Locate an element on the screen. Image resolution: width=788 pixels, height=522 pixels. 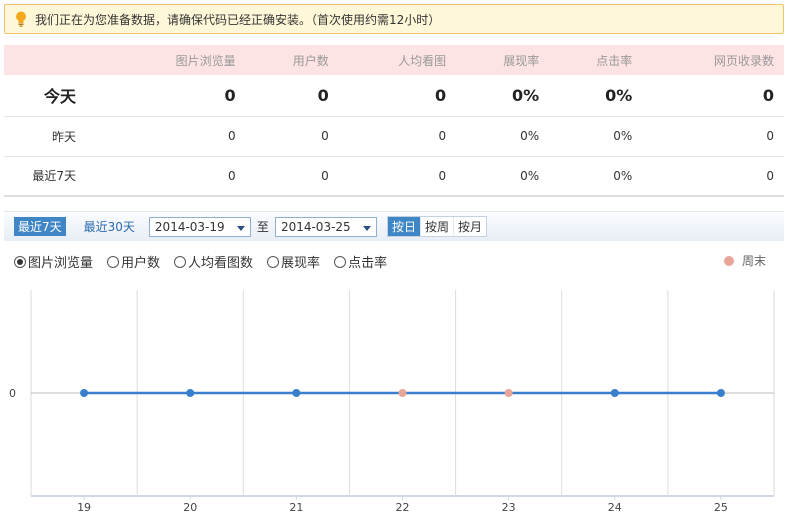
x-tick-label: 21 is located at coordinates (296, 507).